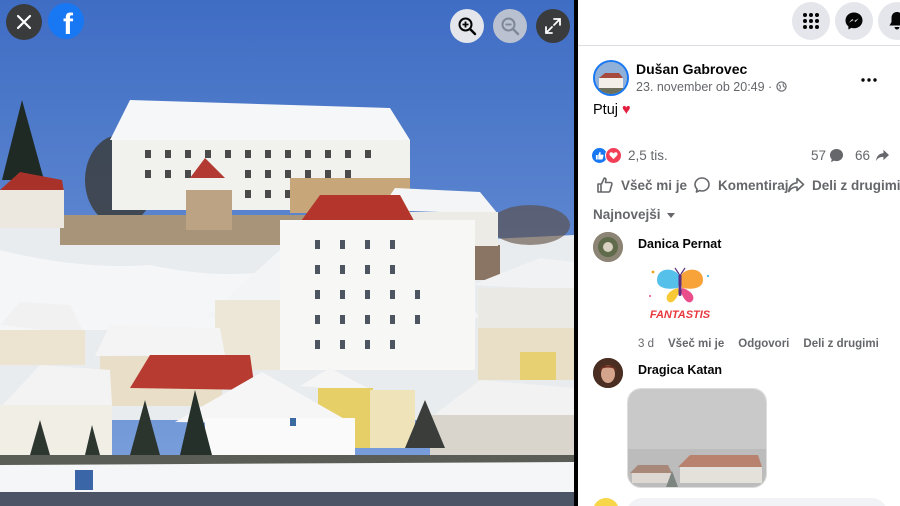 The image size is (900, 506). I want to click on menu-button, so click(811, 21).